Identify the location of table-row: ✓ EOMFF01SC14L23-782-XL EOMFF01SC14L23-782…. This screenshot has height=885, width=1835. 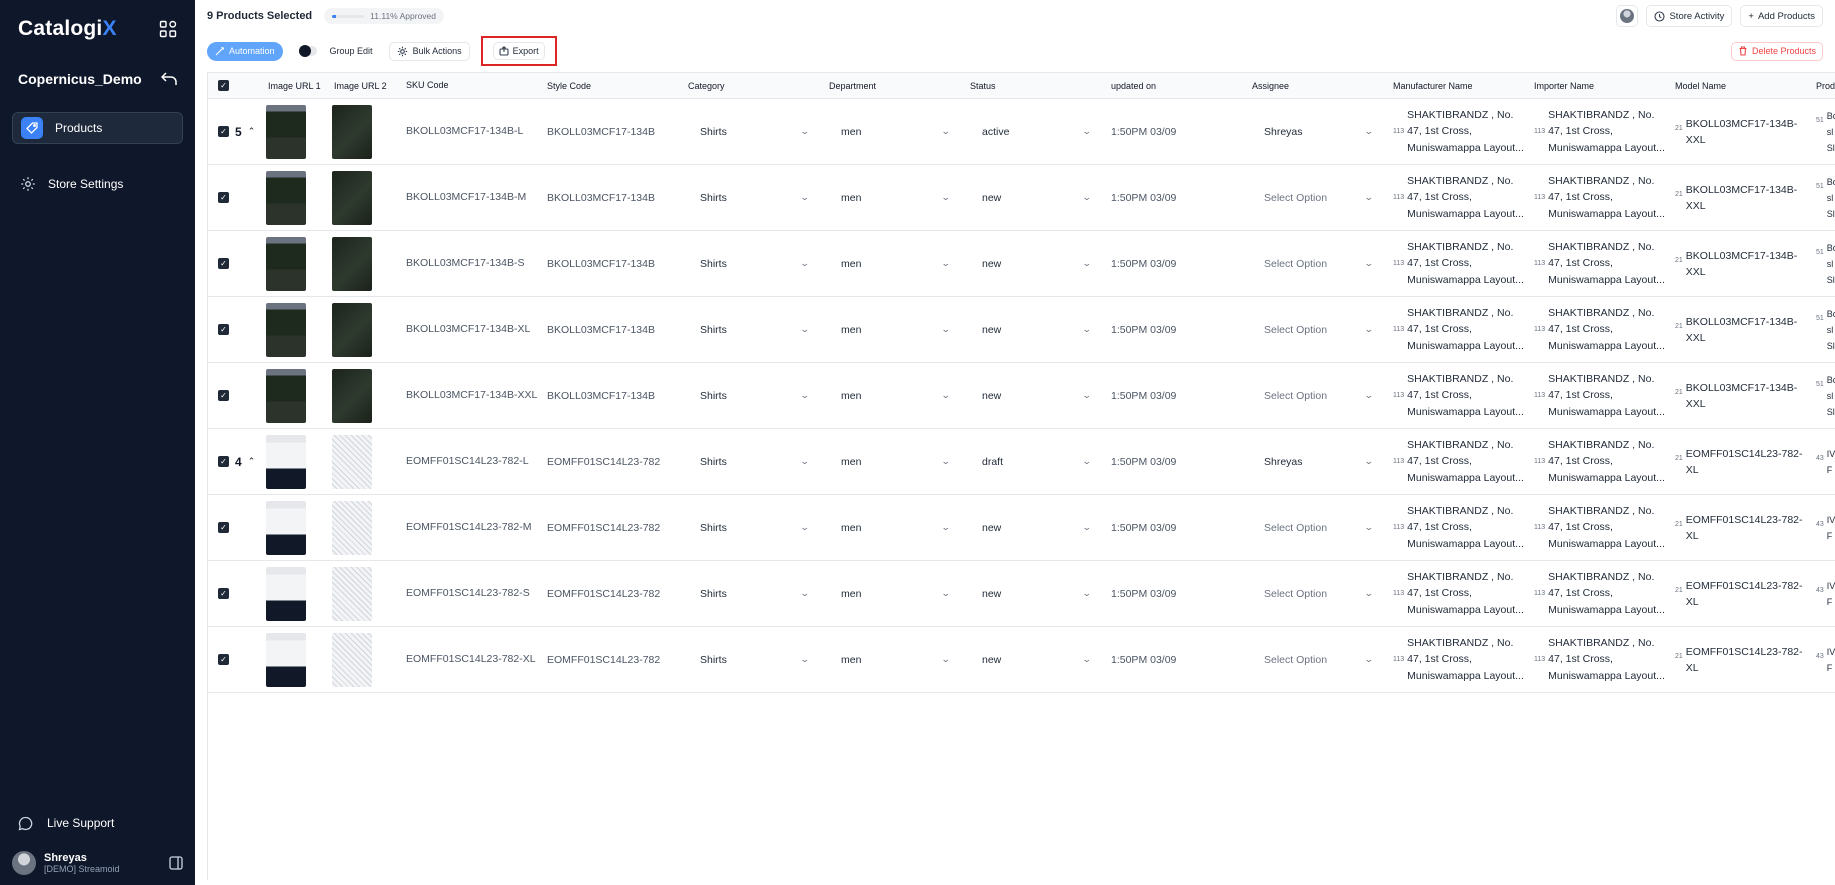
(1021, 660).